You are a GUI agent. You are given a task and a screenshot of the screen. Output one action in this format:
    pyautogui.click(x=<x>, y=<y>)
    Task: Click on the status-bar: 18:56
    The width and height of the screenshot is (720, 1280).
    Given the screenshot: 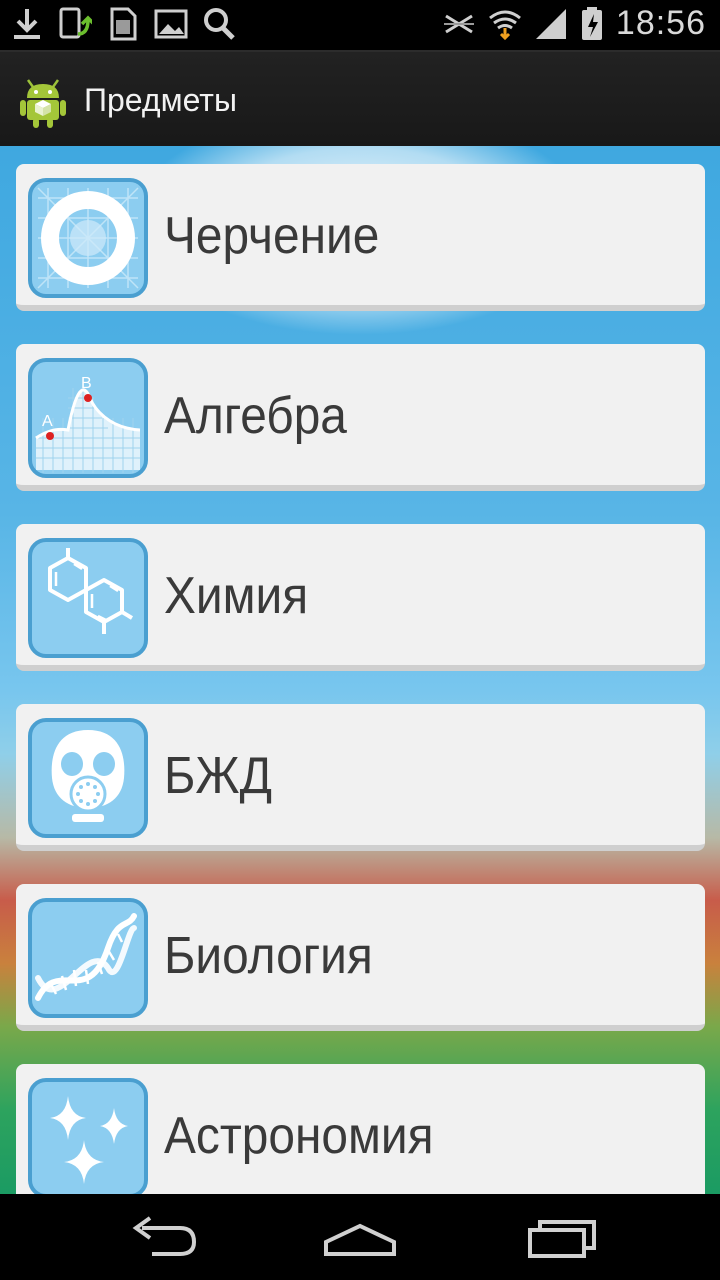 What is the action you would take?
    pyautogui.click(x=360, y=25)
    